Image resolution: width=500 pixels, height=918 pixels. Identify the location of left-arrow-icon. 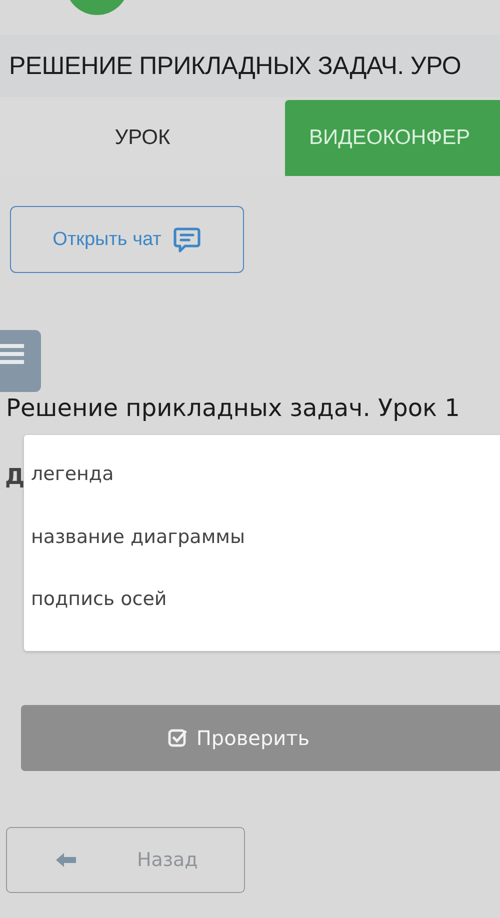
(66, 860).